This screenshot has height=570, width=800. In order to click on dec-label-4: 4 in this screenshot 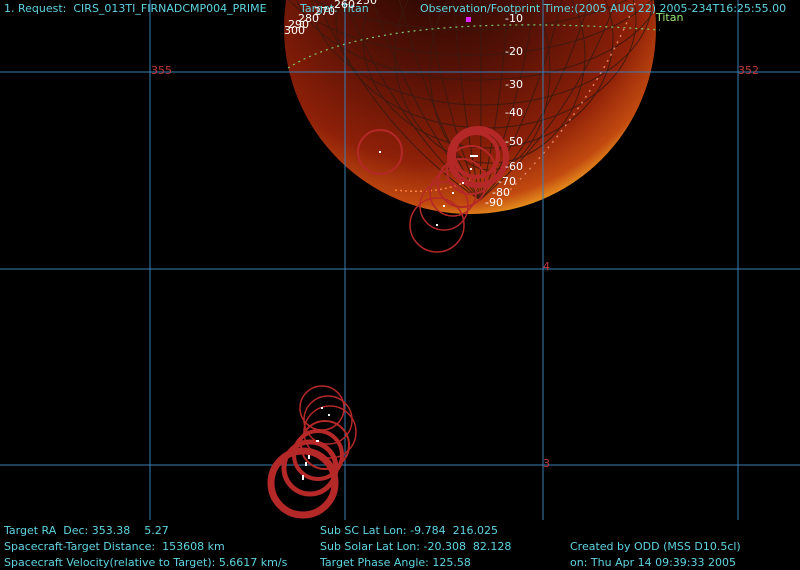, I will do `click(546, 266)`.